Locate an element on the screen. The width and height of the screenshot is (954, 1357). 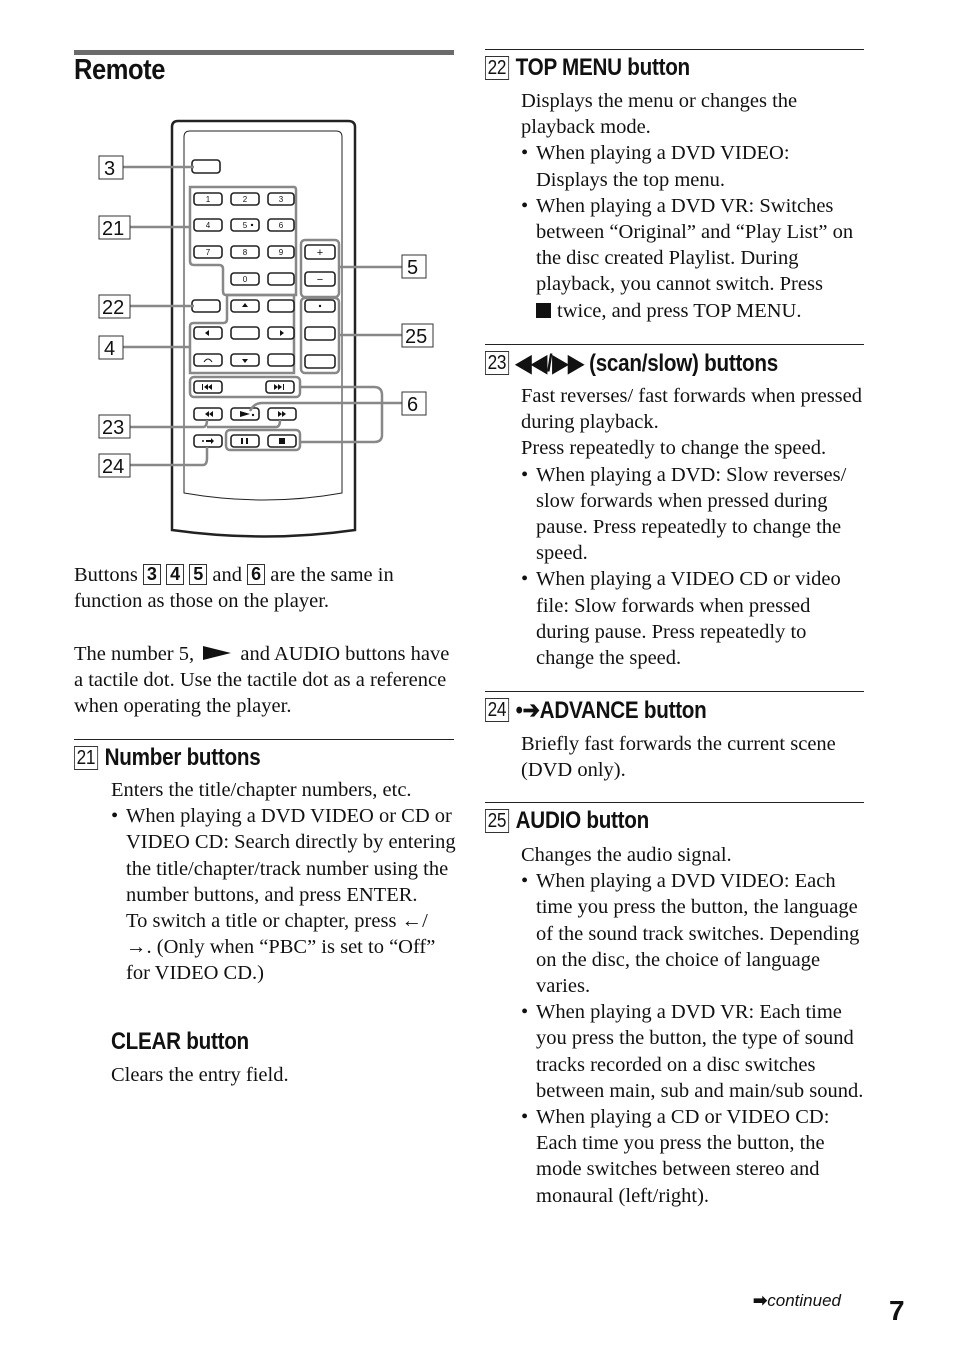
callout-label: 3 is located at coordinates (109, 169).